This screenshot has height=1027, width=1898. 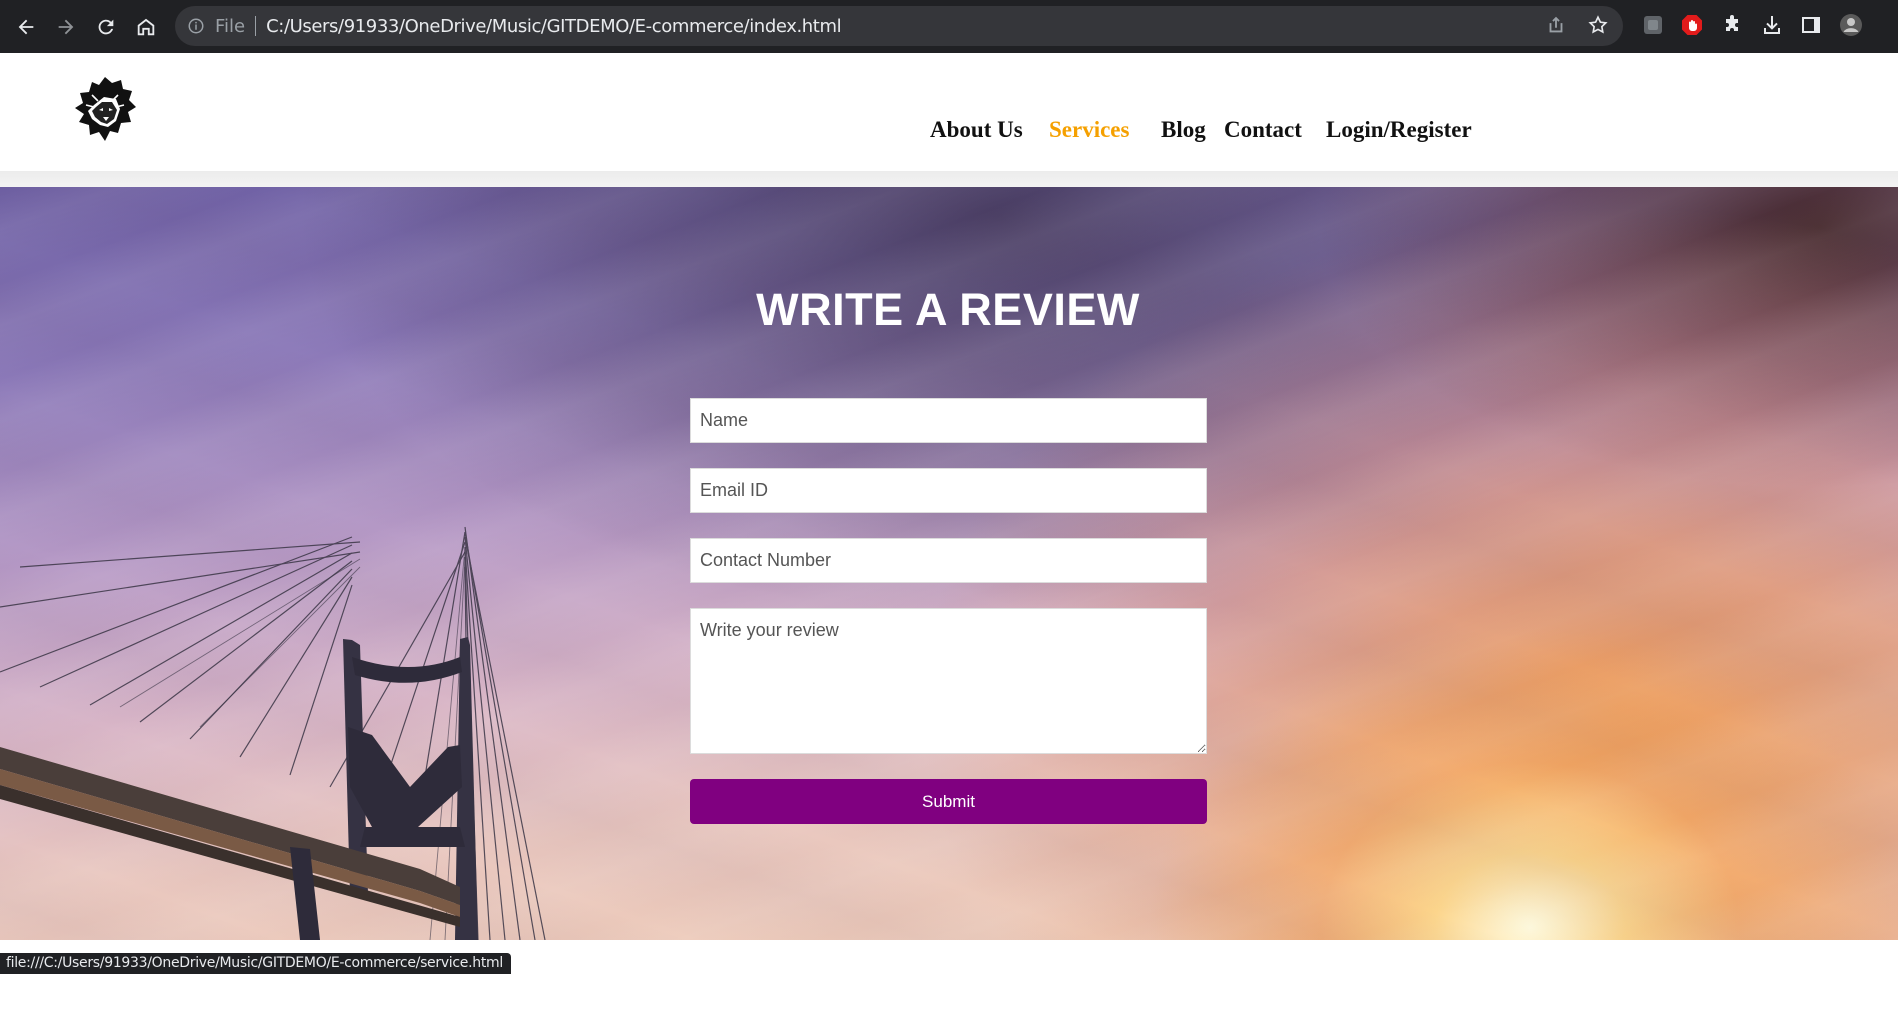 What do you see at coordinates (1772, 25) in the screenshot?
I see `download-icon` at bounding box center [1772, 25].